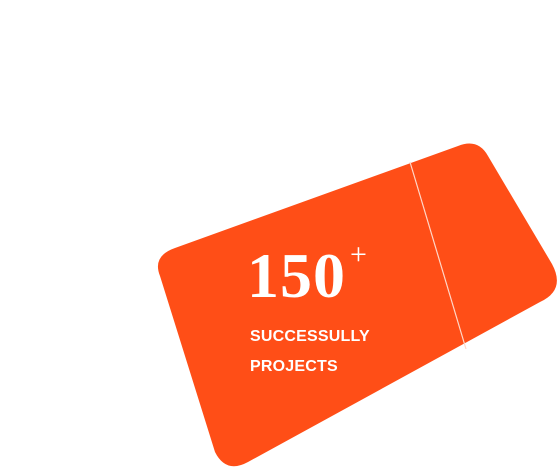 The height and width of the screenshot is (473, 560). I want to click on stat-number: 150, so click(296, 275).